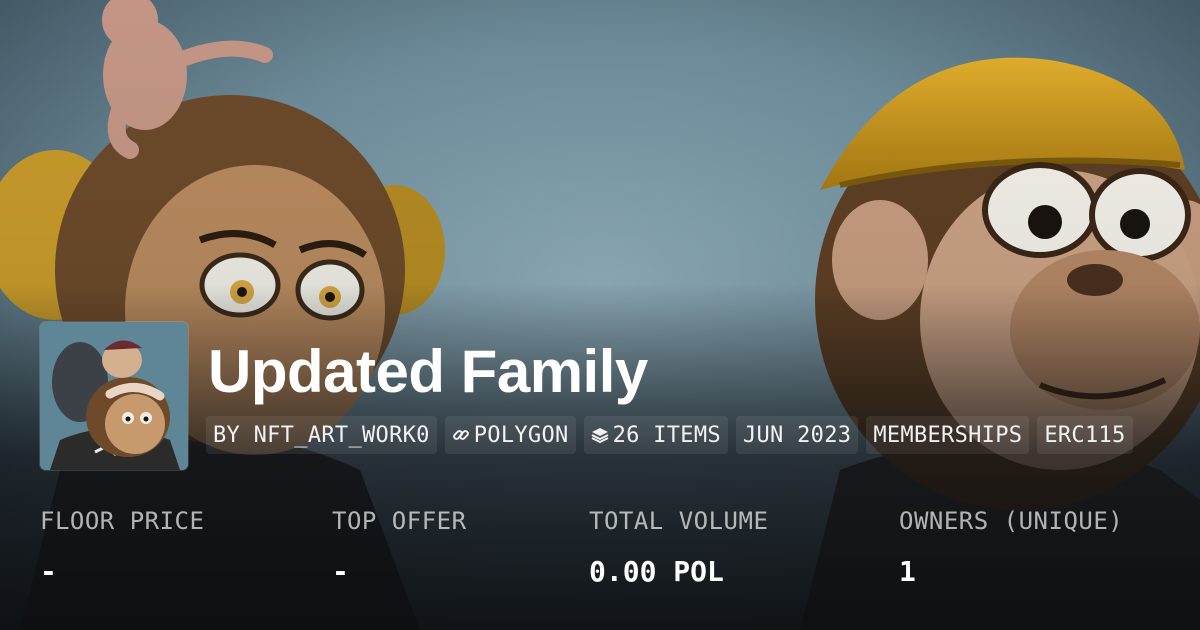 The width and height of the screenshot is (1200, 630). What do you see at coordinates (1011, 521) in the screenshot?
I see `stat-label: OWNERS (UNIQUE)` at bounding box center [1011, 521].